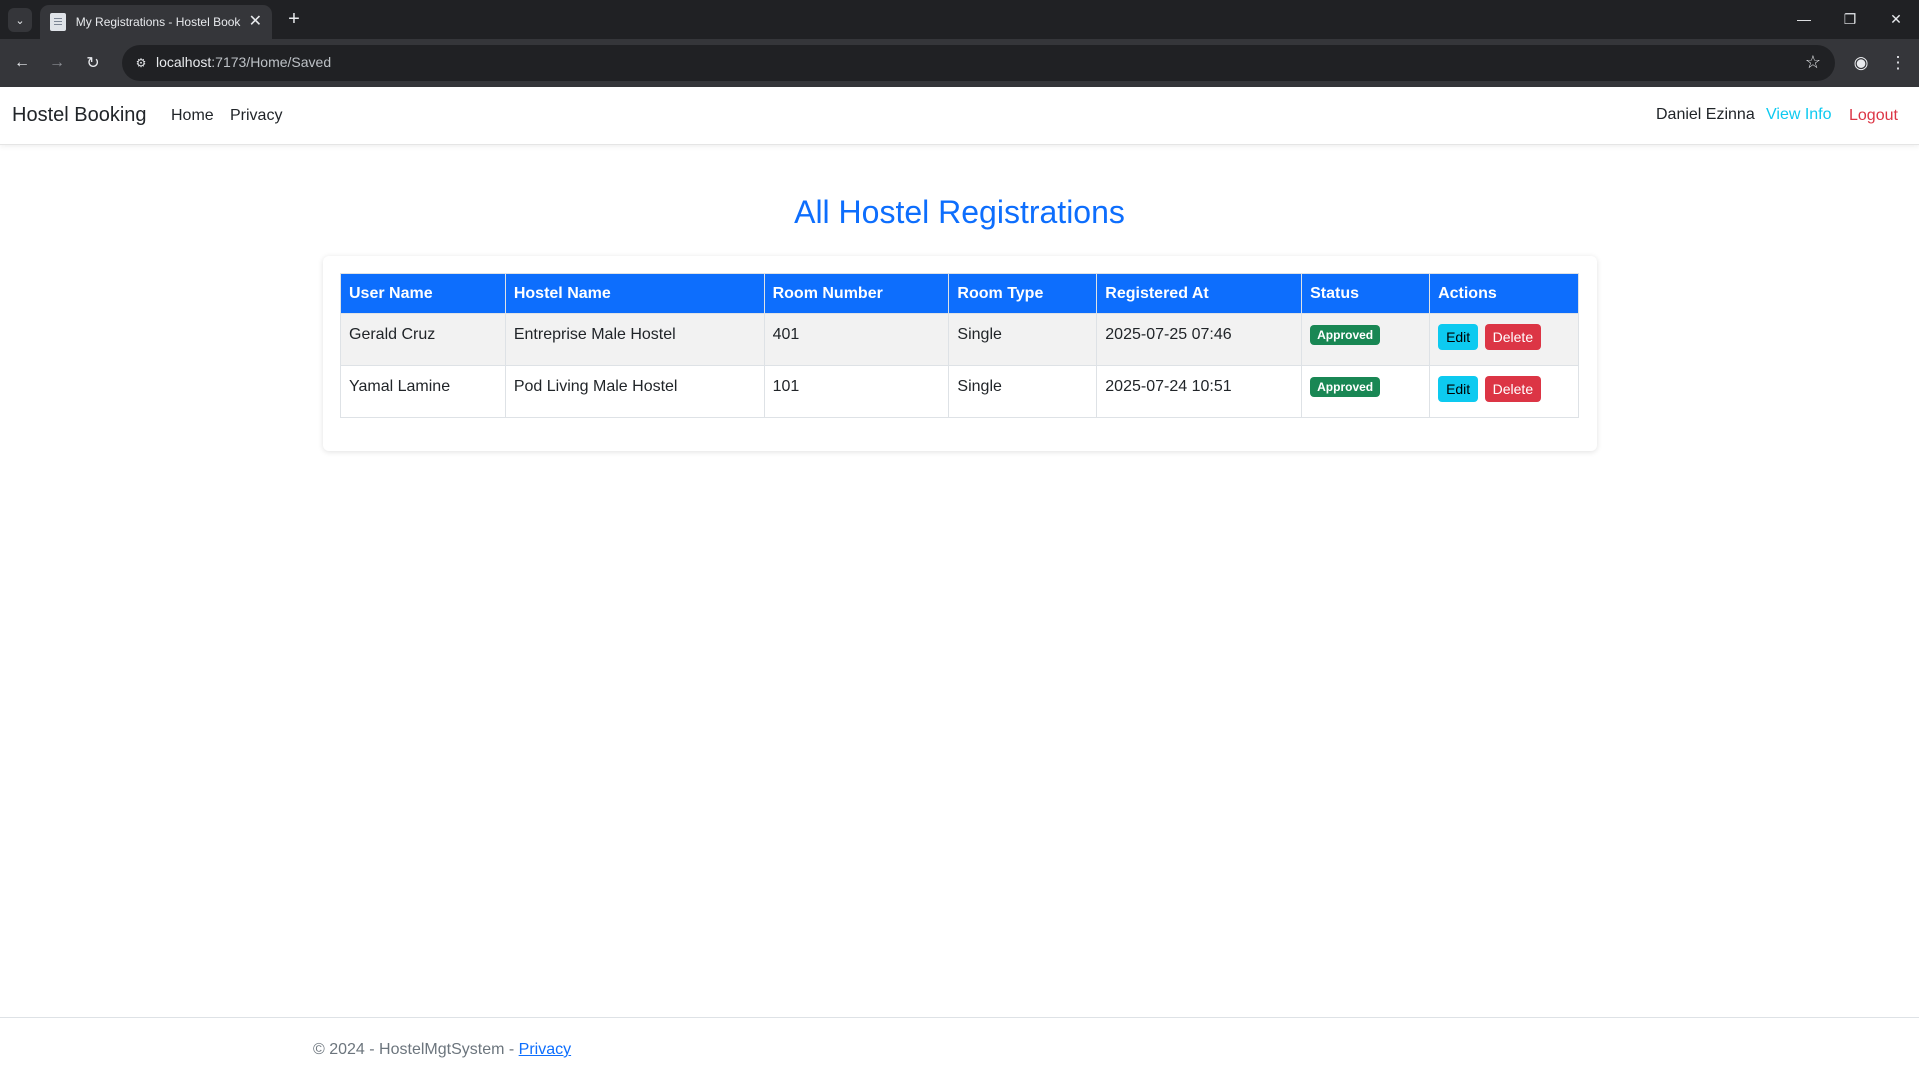 The width and height of the screenshot is (1919, 1079). Describe the element at coordinates (1861, 63) in the screenshot. I see `profile-icon: ◉` at that location.